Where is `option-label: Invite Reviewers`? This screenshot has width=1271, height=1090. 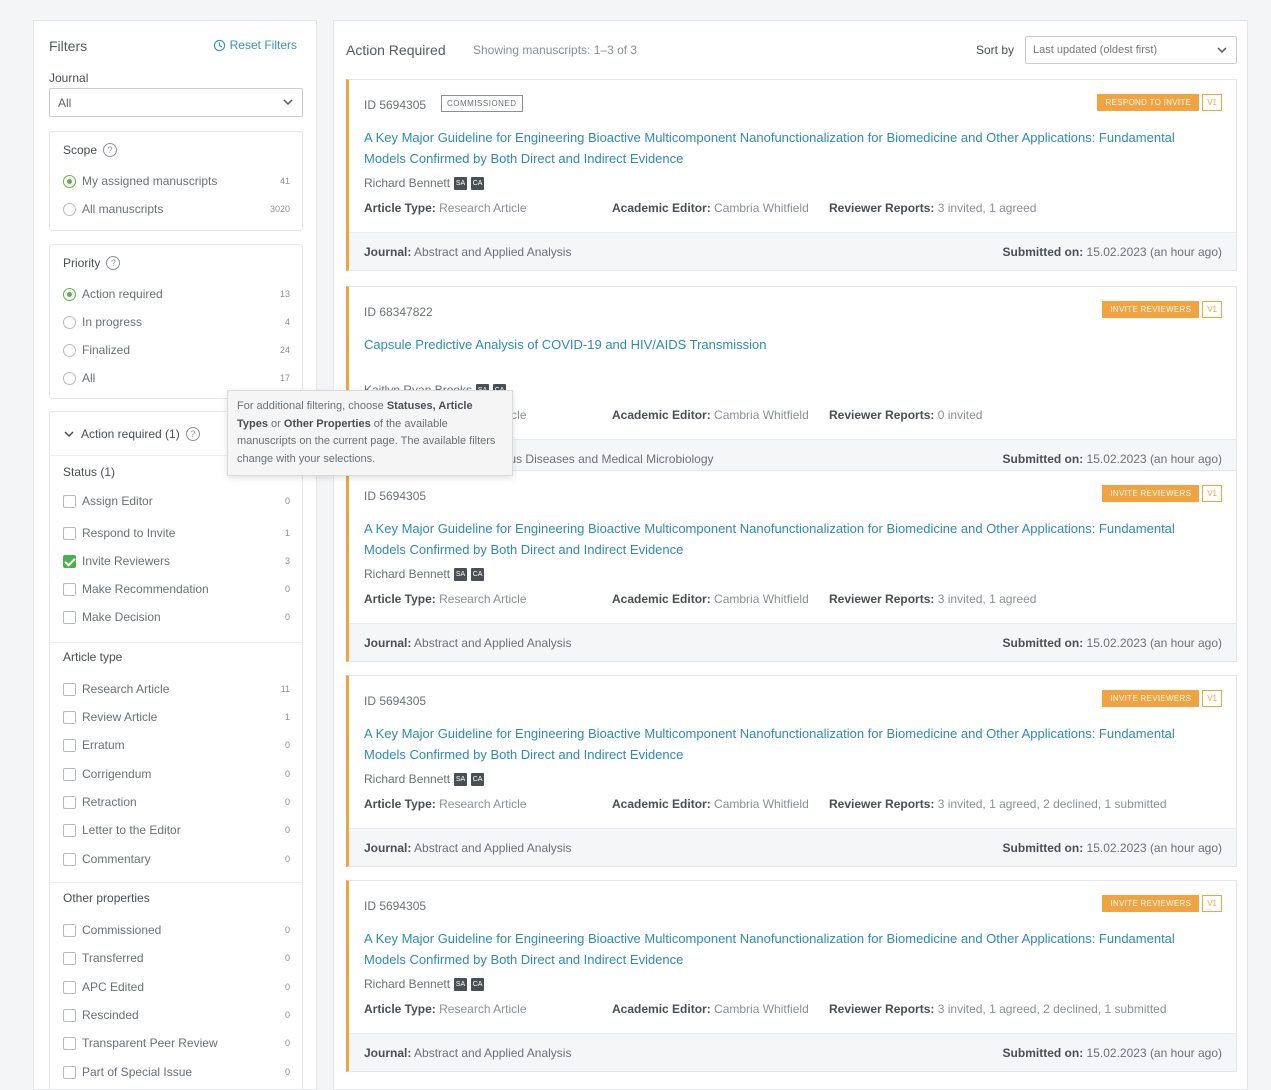 option-label: Invite Reviewers is located at coordinates (126, 561).